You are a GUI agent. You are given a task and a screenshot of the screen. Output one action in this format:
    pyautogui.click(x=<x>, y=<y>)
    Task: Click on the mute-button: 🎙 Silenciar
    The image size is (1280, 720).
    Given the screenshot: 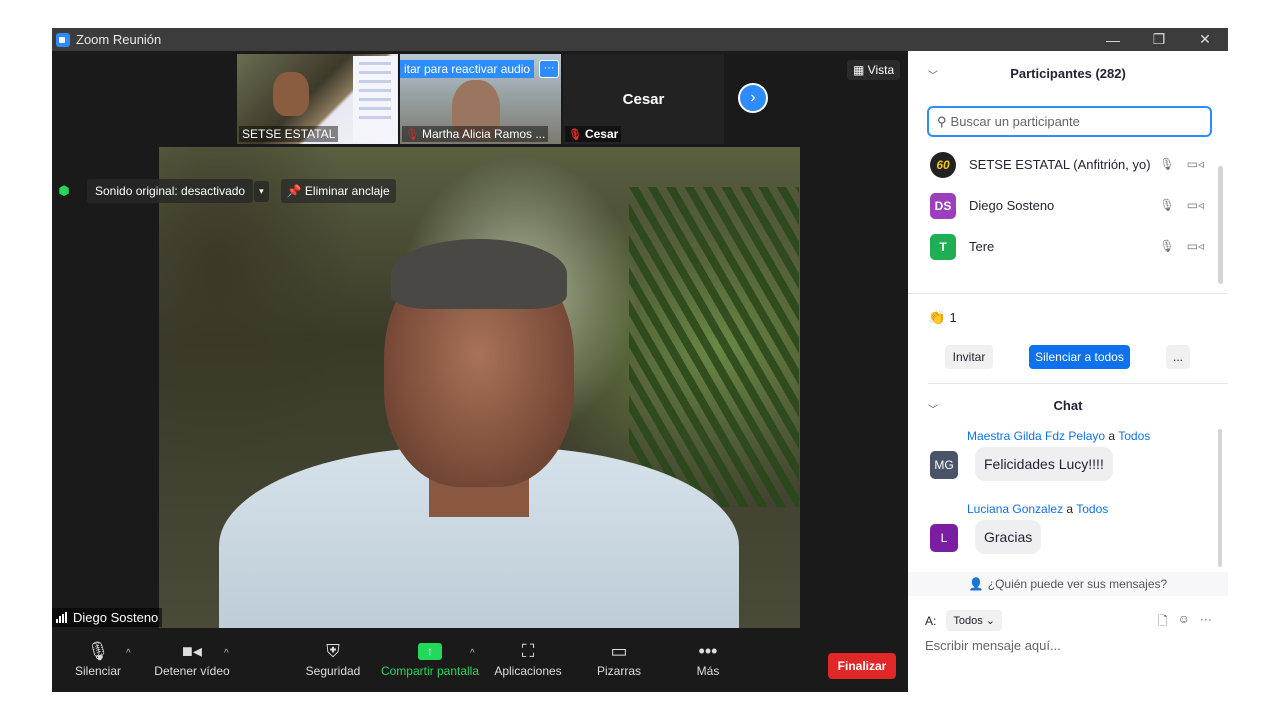 What is the action you would take?
    pyautogui.click(x=98, y=658)
    